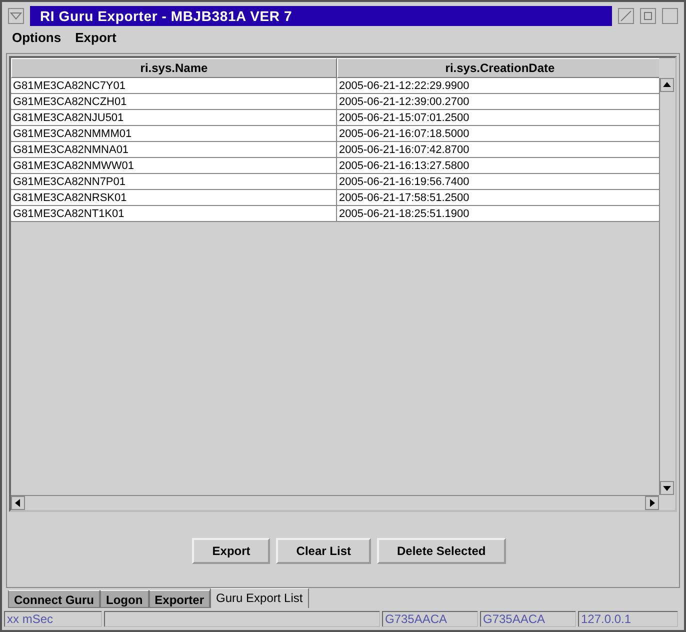 This screenshot has height=632, width=686. Describe the element at coordinates (16, 16) in the screenshot. I see `window-menu-icon` at that location.